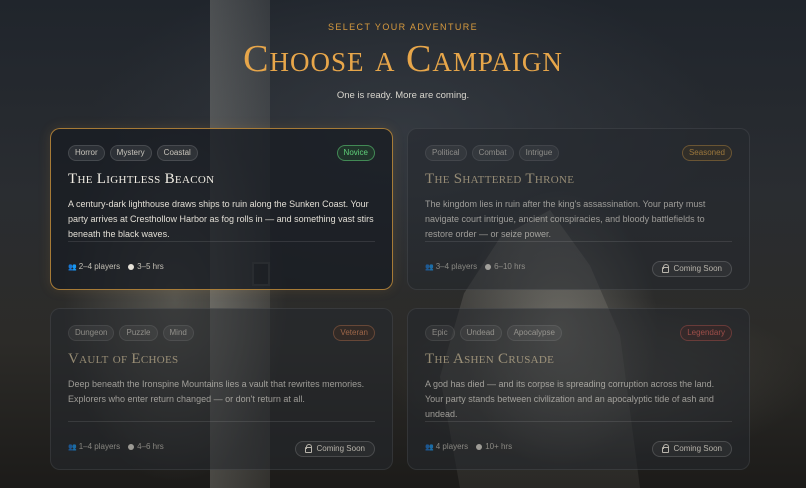  I want to click on tag: Puzzle, so click(138, 333).